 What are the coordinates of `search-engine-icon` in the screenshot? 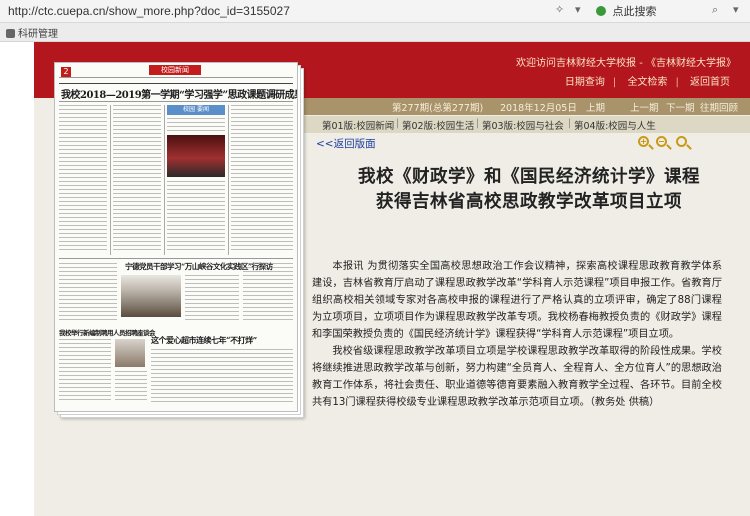 It's located at (601, 11).